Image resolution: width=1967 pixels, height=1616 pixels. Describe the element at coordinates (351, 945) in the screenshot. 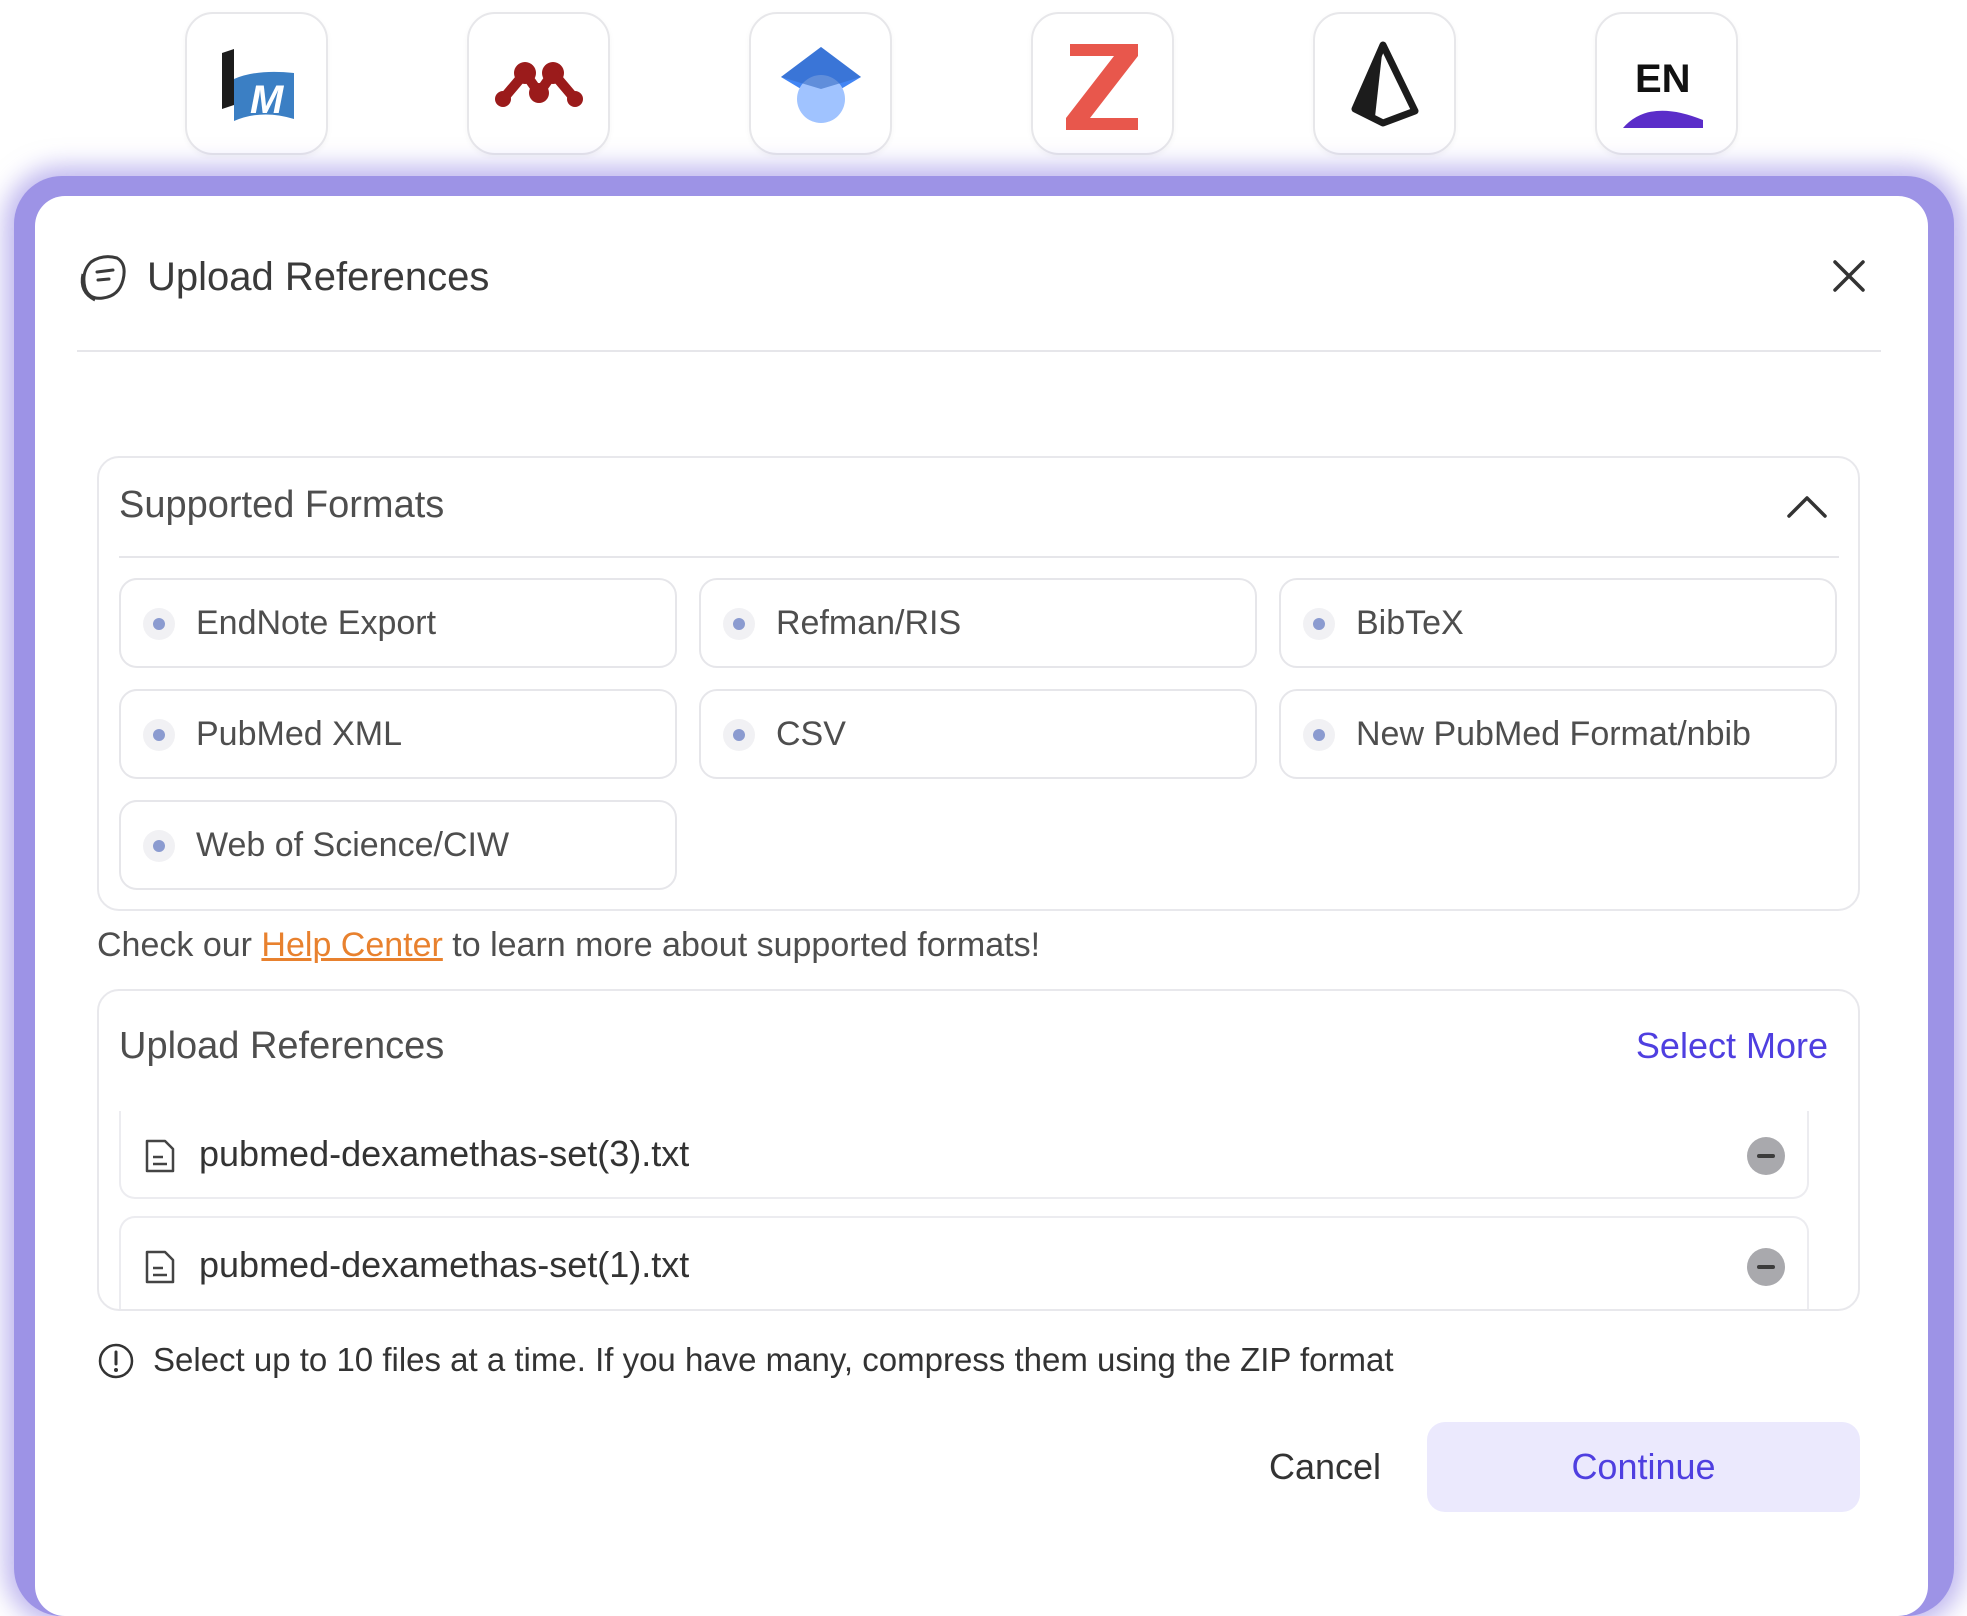

I see `help-center-link: Help Center` at that location.